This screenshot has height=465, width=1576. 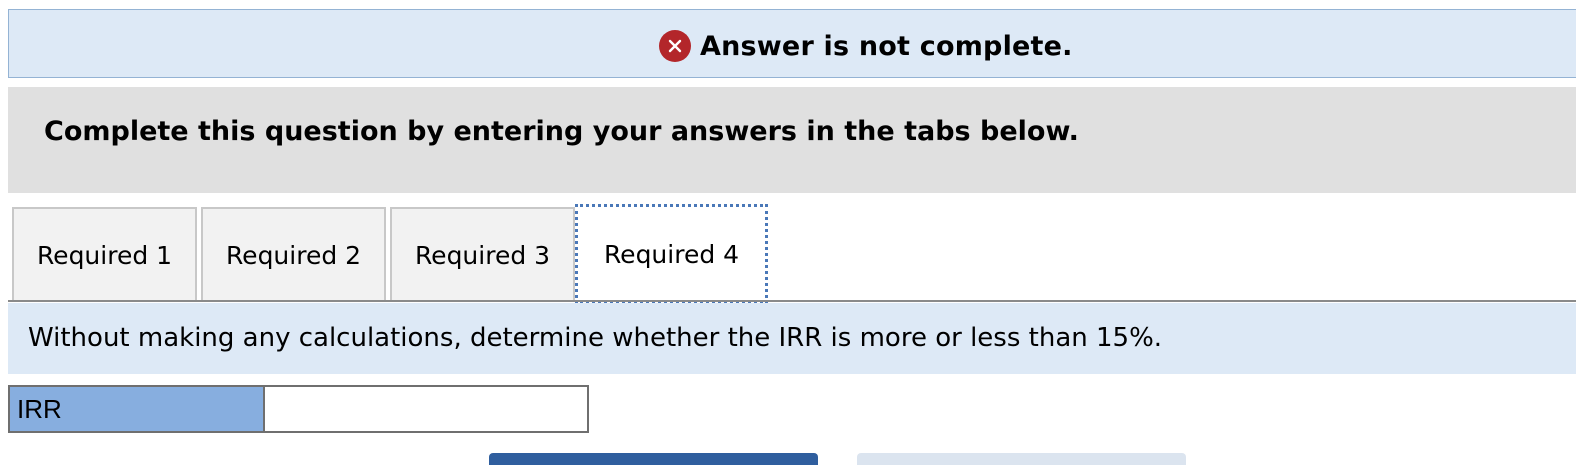 What do you see at coordinates (671, 254) in the screenshot?
I see `tab-required-4: Required 4` at bounding box center [671, 254].